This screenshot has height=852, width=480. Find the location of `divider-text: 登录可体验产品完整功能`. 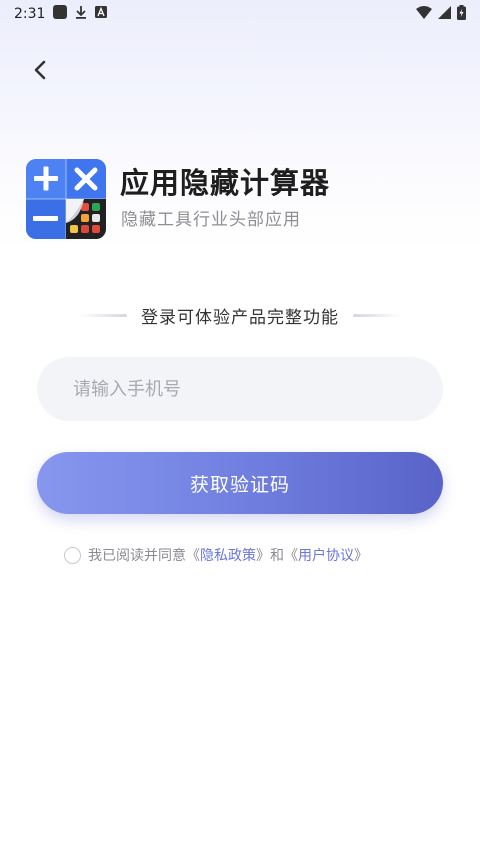

divider-text: 登录可体验产品完整功能 is located at coordinates (240, 317).